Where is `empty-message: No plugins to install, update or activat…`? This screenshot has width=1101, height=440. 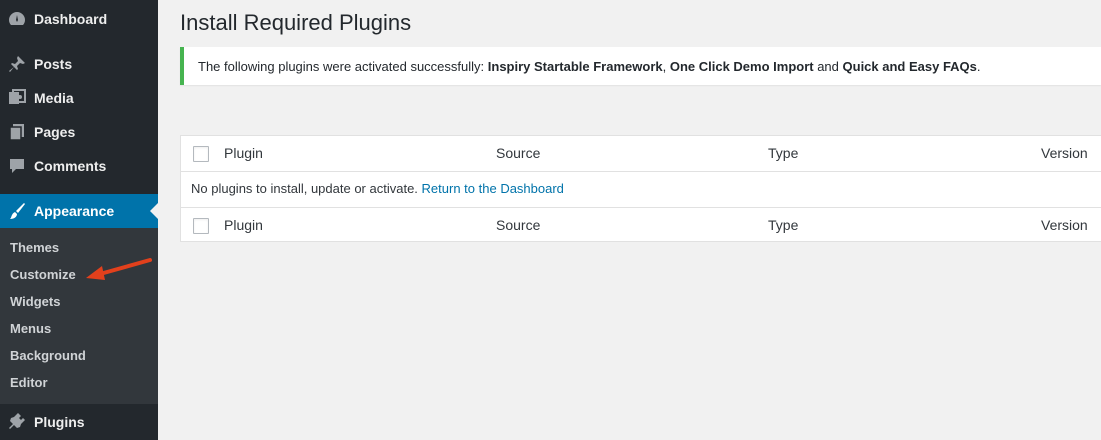 empty-message: No plugins to install, update or activat… is located at coordinates (377, 188).